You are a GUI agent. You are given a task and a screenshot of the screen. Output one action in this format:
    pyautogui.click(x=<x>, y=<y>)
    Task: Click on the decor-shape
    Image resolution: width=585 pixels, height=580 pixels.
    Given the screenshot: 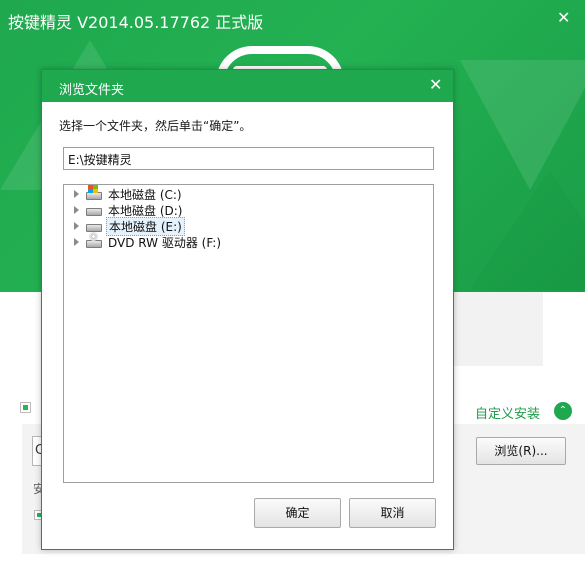 What is the action you would take?
    pyautogui.click(x=527, y=230)
    